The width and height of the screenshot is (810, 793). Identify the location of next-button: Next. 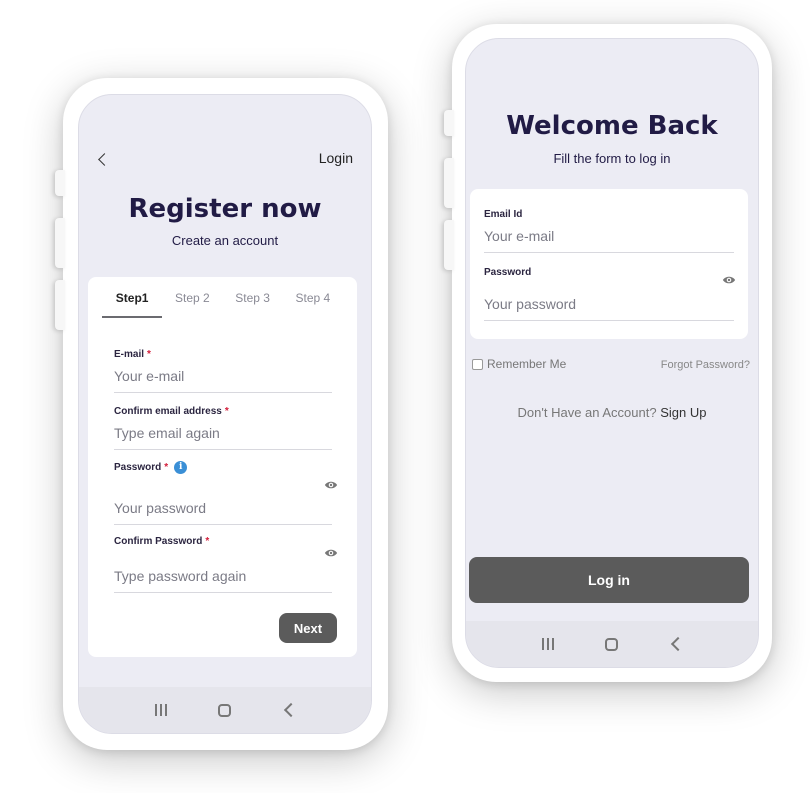
(308, 628).